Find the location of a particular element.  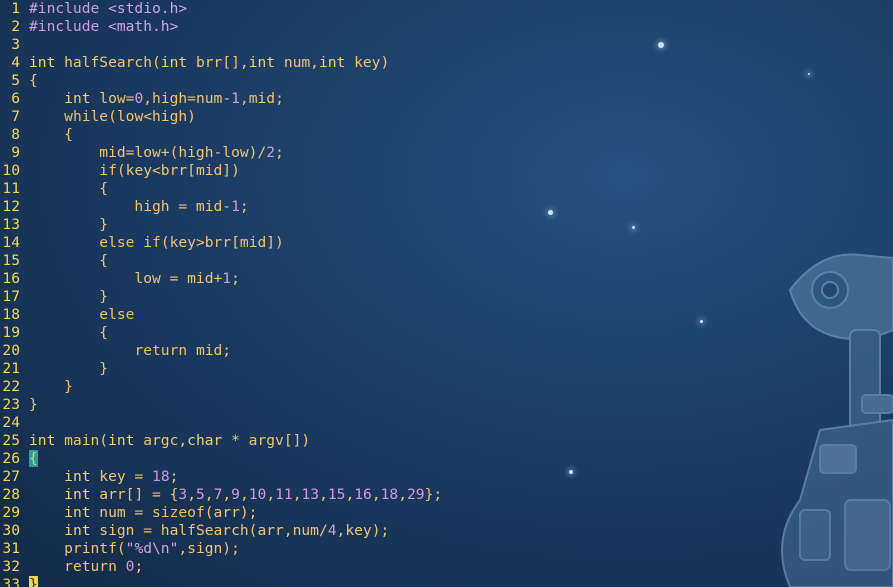

code-token: ,key); is located at coordinates (363, 530).